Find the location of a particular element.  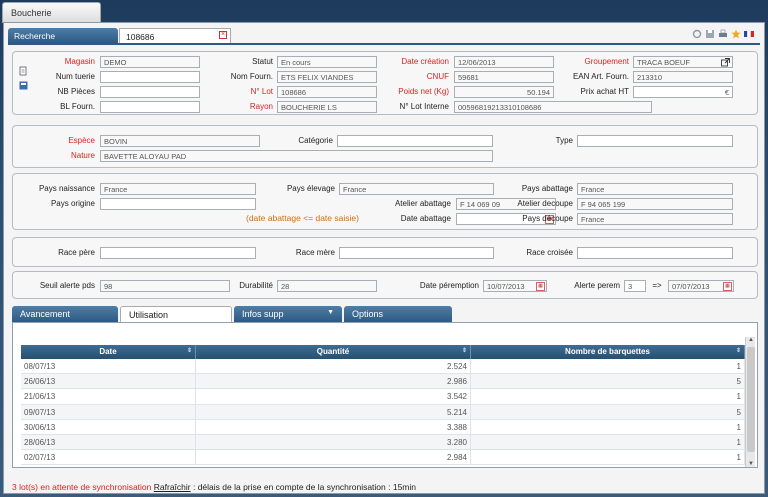

external-link-icon is located at coordinates (725, 62).